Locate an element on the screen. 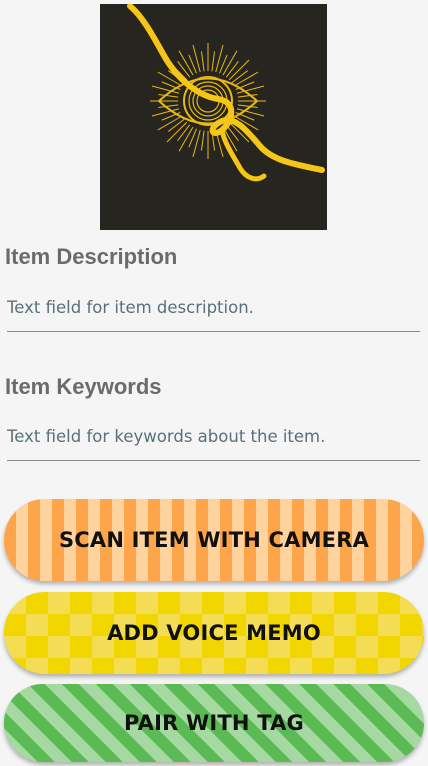  add-voice-memo-button: ADD VOICE MEMO is located at coordinates (214, 633).